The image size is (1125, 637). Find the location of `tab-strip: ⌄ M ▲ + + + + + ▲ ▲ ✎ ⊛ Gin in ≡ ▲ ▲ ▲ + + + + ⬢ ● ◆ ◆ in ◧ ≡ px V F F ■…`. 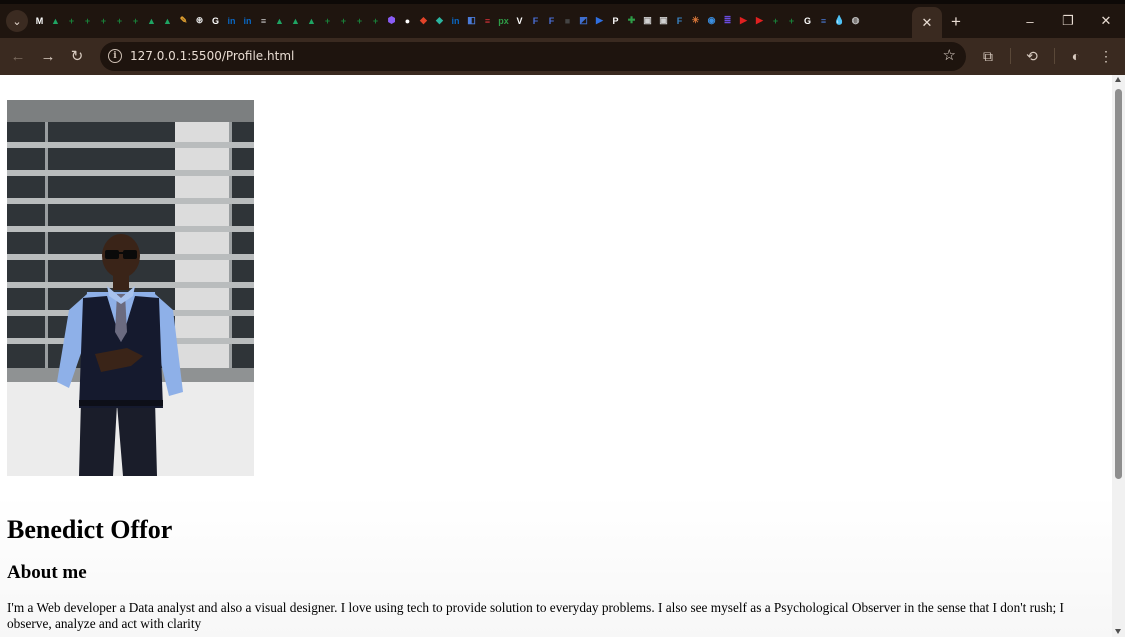

tab-strip: ⌄ M ▲ + + + + + ▲ ▲ ✎ ⊛ Gin in ≡ ▲ ▲ ▲ + + + + ⬢ ● ◆ ◆ in ◧ ≡ px V F F ■… is located at coordinates (562, 19).